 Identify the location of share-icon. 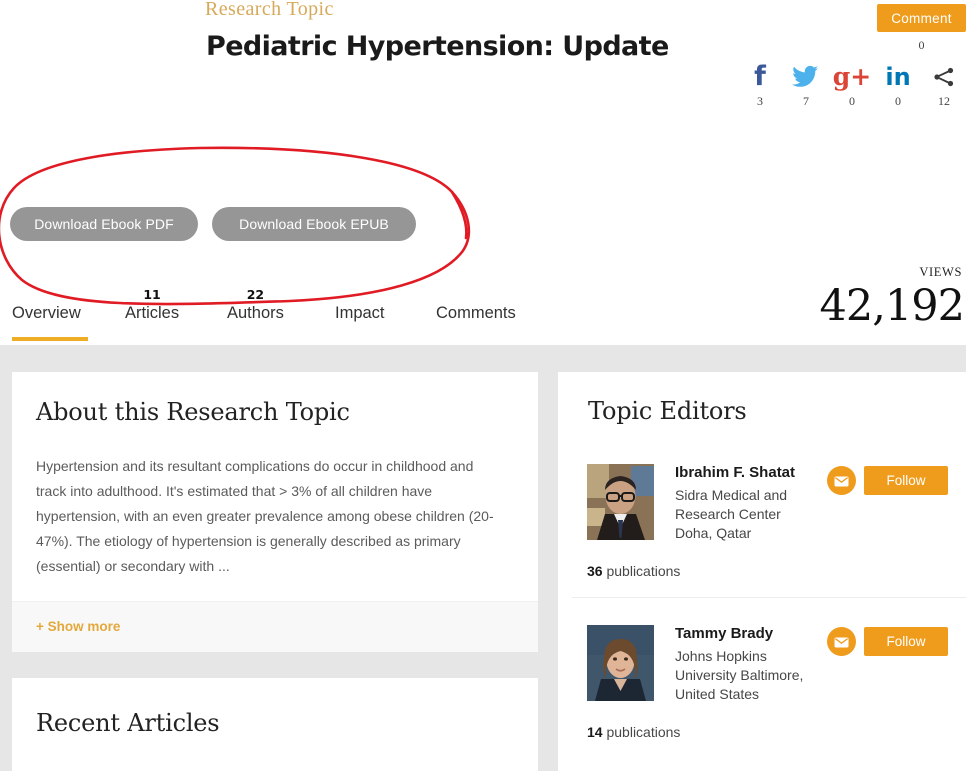
(944, 77).